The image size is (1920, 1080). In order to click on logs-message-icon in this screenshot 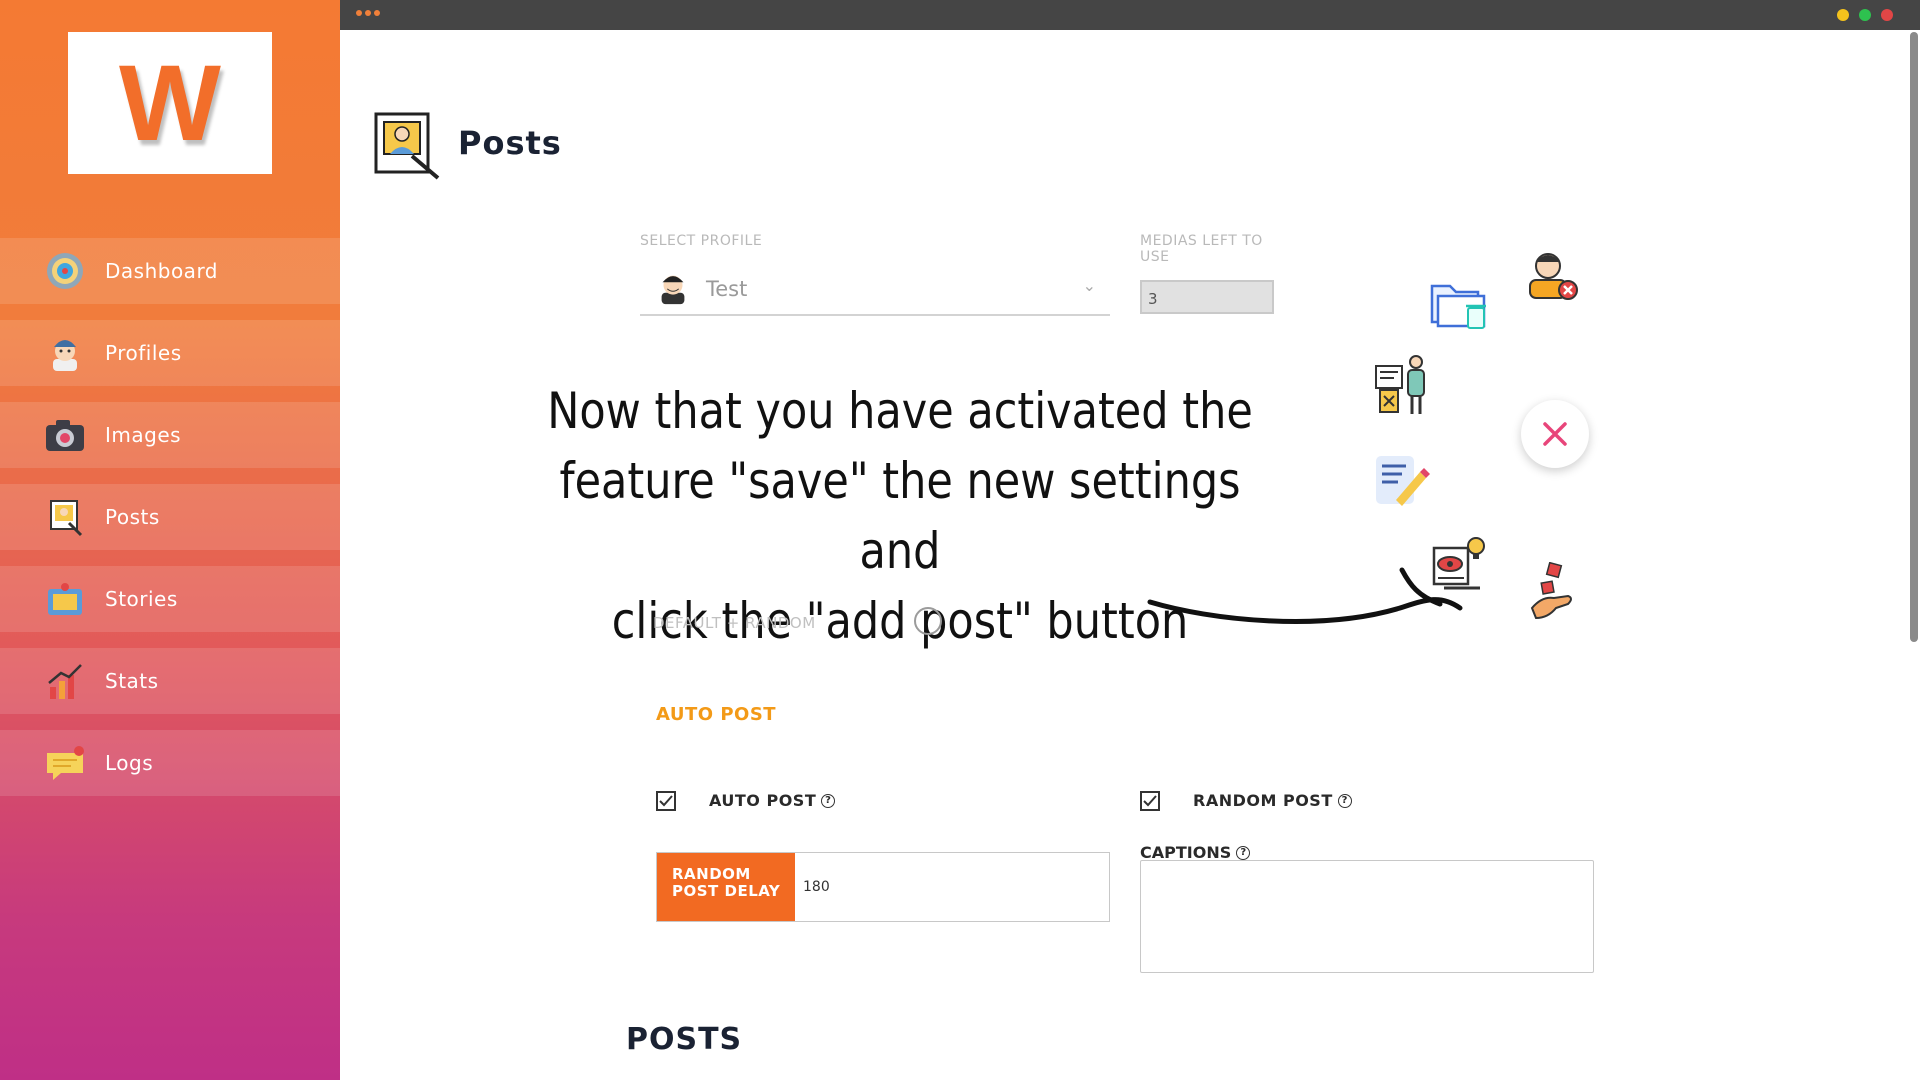, I will do `click(65, 763)`.